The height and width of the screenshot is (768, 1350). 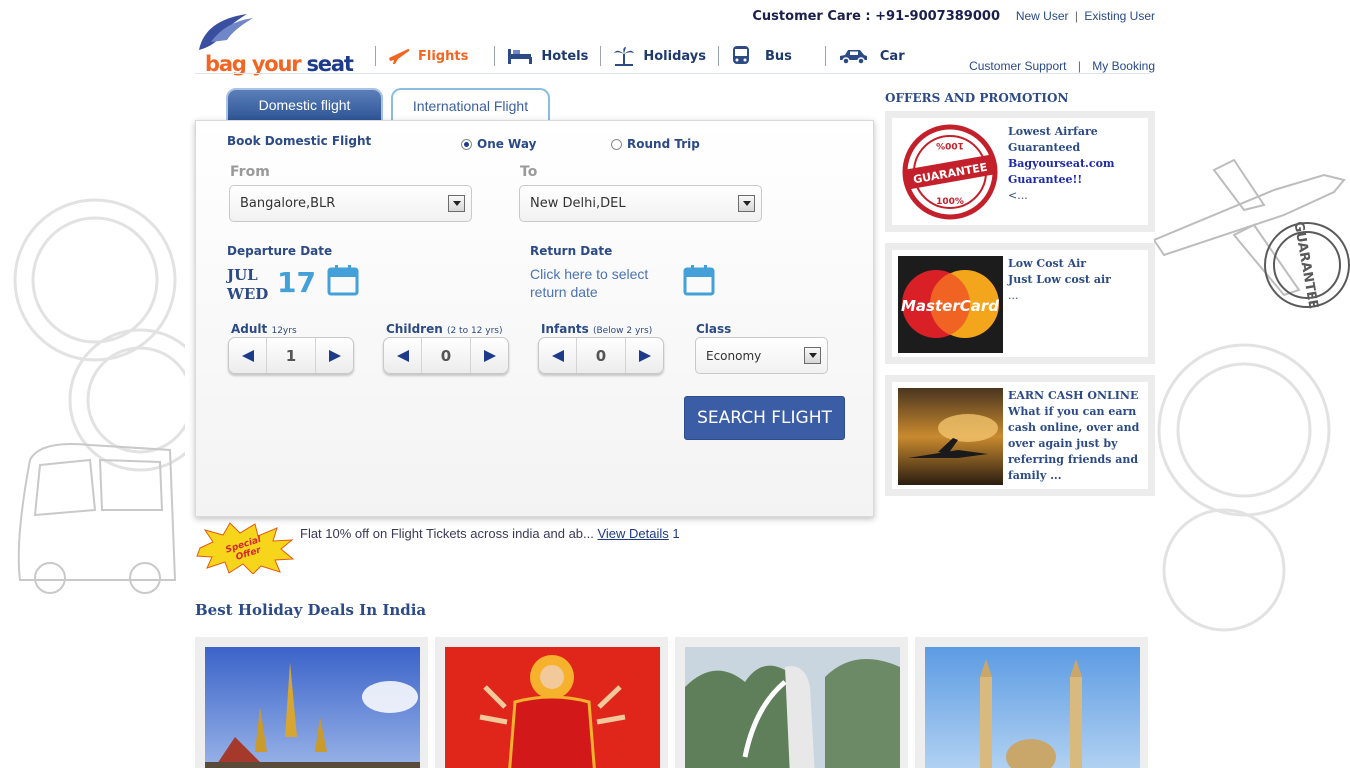 I want to click on round-trip-radio: Round Trip, so click(x=655, y=144).